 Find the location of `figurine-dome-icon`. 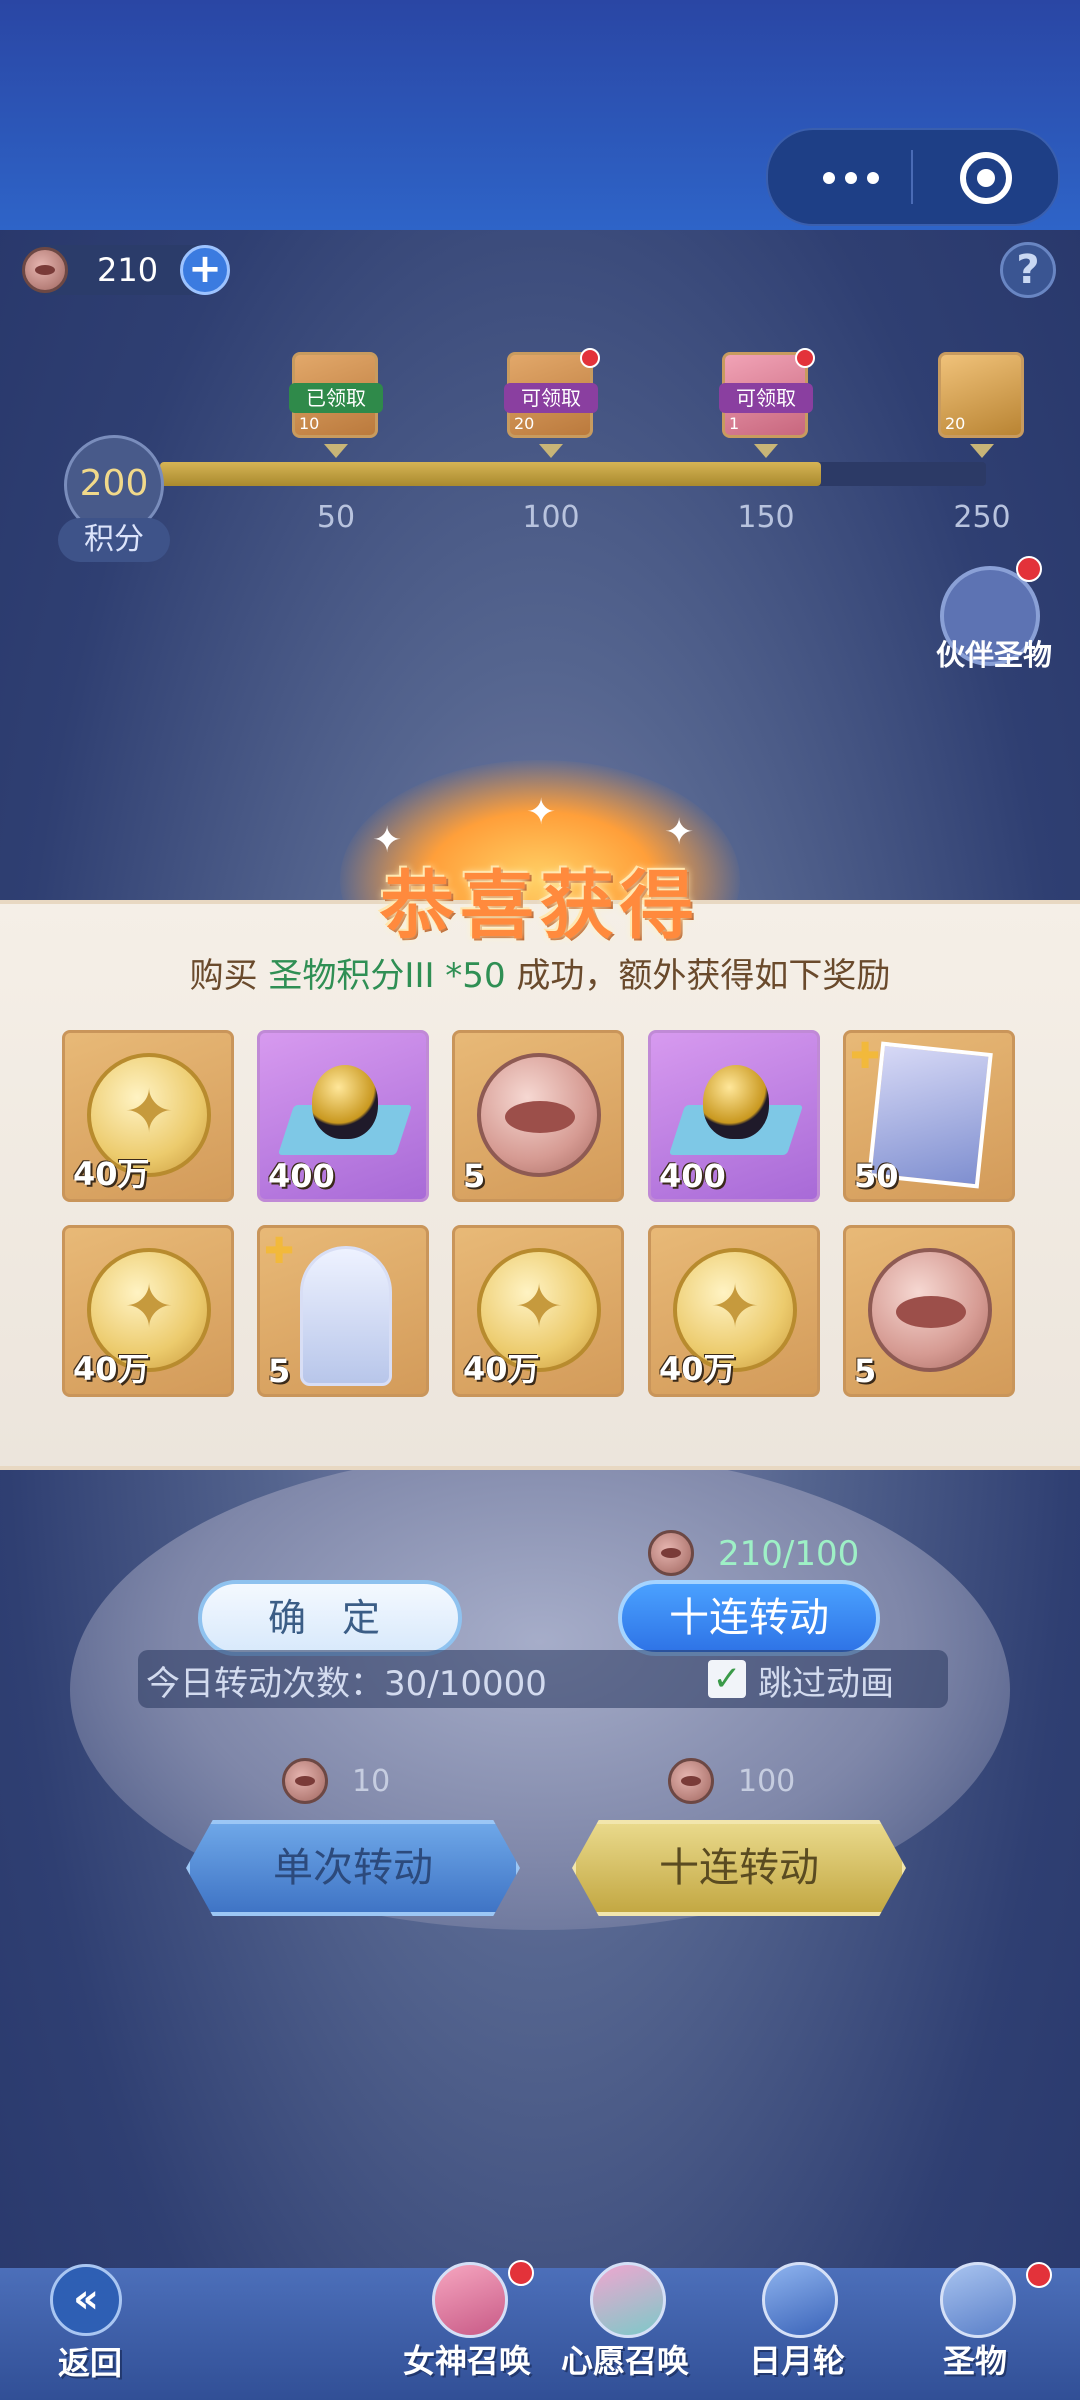

figurine-dome-icon is located at coordinates (346, 1316).